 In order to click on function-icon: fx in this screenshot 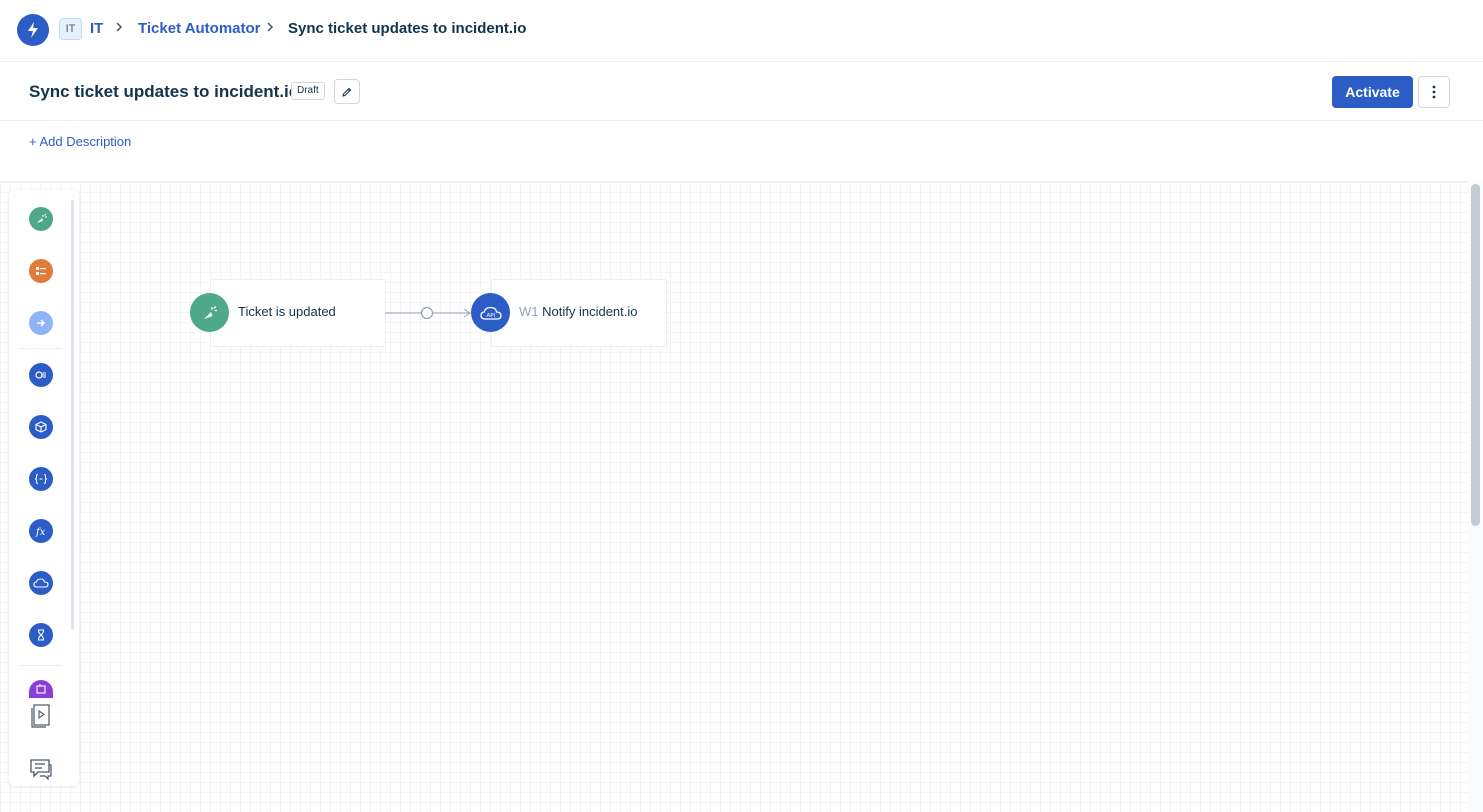, I will do `click(41, 531)`.